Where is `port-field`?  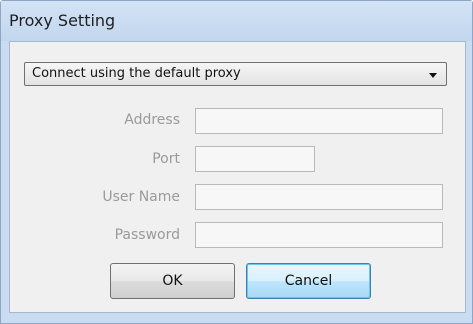
port-field is located at coordinates (255, 159).